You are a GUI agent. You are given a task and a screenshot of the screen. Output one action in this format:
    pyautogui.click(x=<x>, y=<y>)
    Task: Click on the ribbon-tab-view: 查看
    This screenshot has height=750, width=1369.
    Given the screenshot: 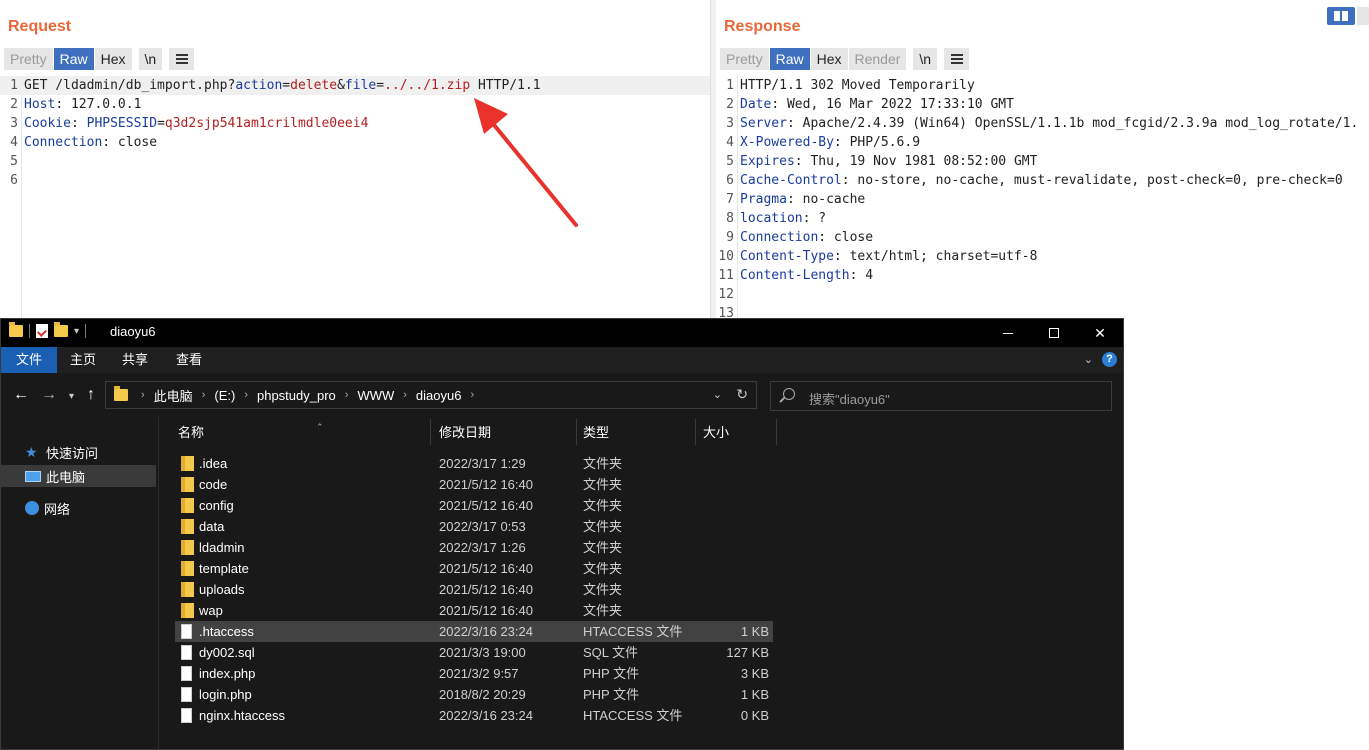 What is the action you would take?
    pyautogui.click(x=189, y=360)
    